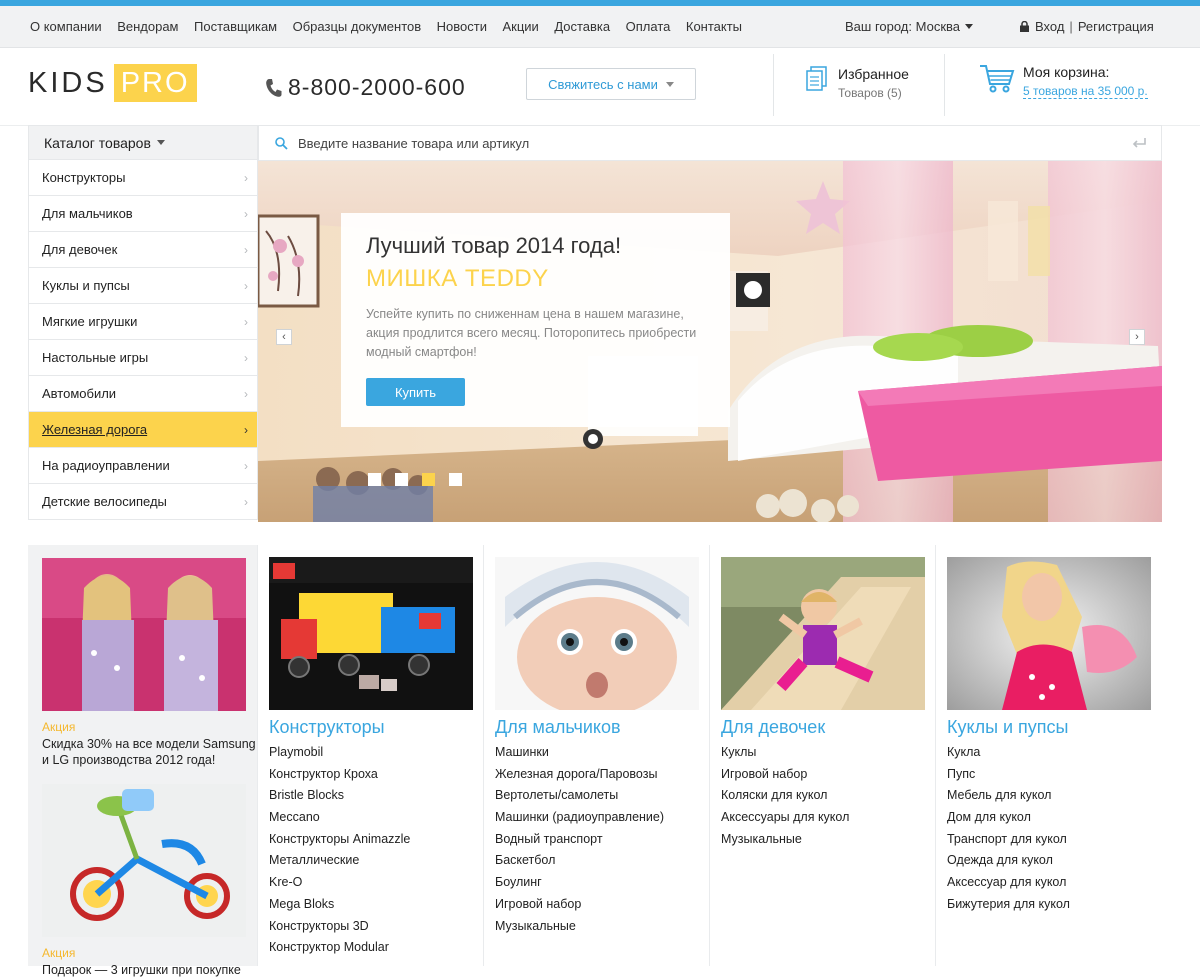 The height and width of the screenshot is (978, 1200). Describe the element at coordinates (147, 26) in the screenshot. I see `nav-link-vendors: Вендорам` at that location.